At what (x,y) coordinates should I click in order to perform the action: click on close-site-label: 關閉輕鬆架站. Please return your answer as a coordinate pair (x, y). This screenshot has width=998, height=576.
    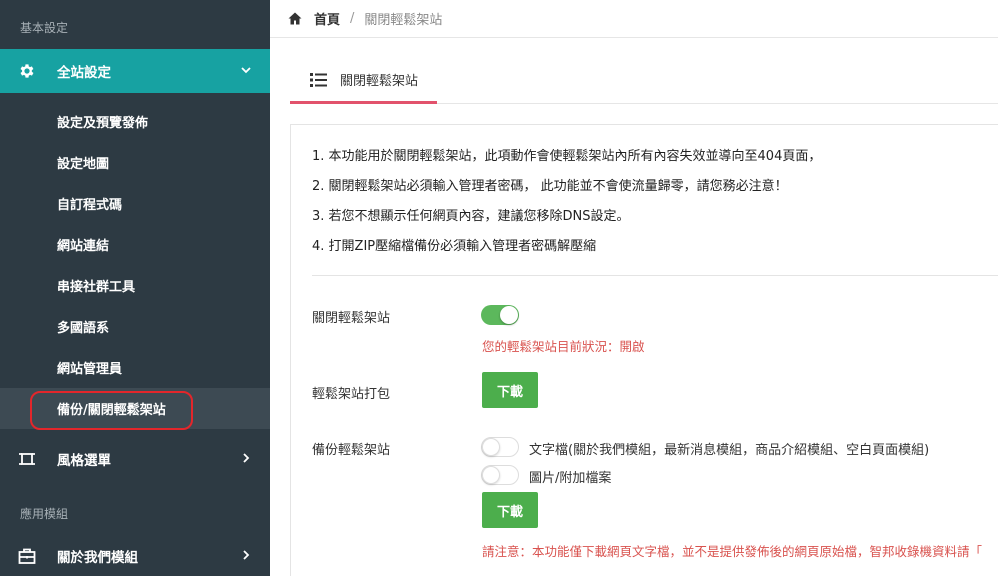
    Looking at the image, I should click on (351, 318).